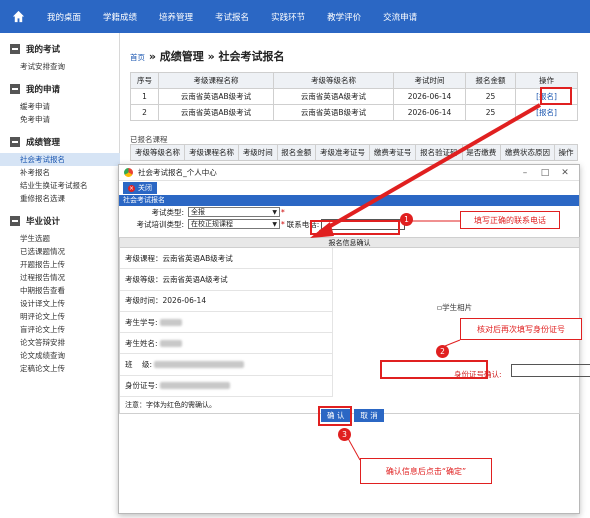 This screenshot has height=518, width=590. What do you see at coordinates (406, 219) in the screenshot?
I see `step-badge-1: 1` at bounding box center [406, 219].